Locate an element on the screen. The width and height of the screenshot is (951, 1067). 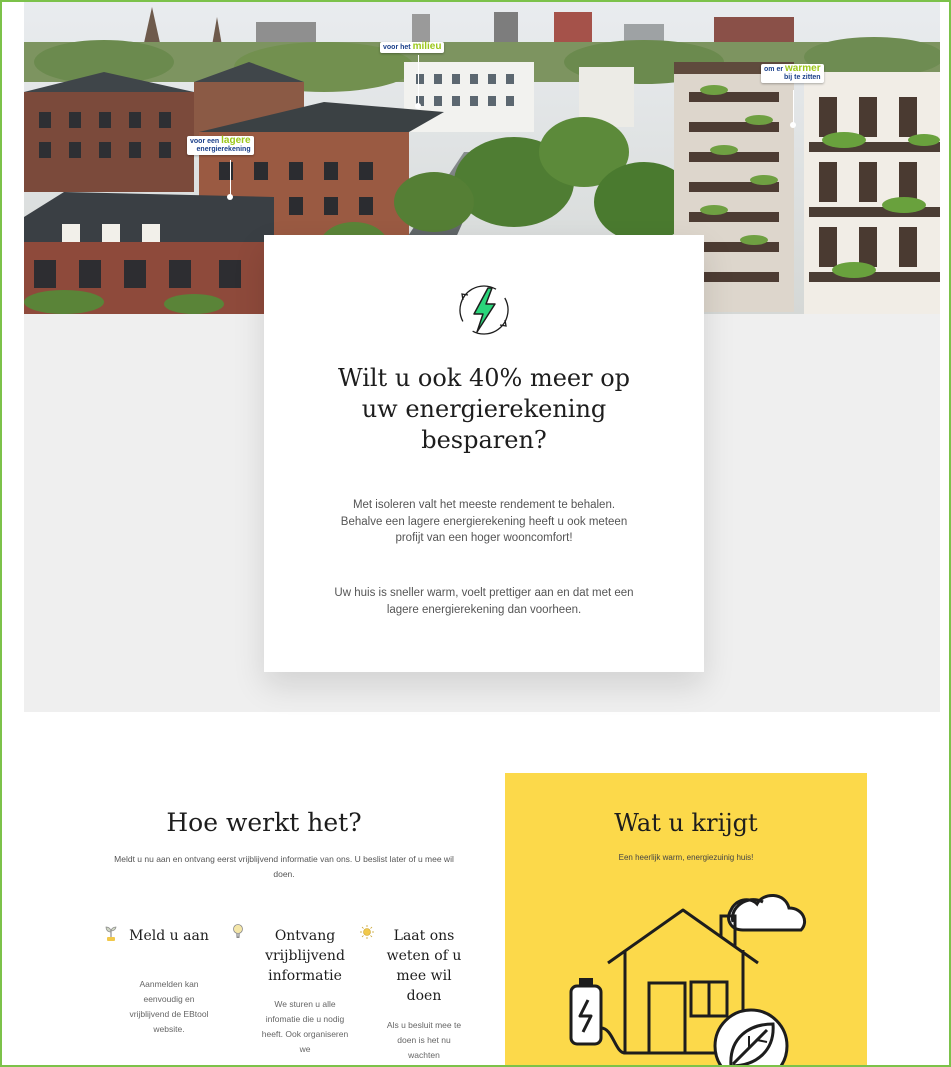
hero-tag-lagere: voor een lagere energierekening is located at coordinates (220, 145).